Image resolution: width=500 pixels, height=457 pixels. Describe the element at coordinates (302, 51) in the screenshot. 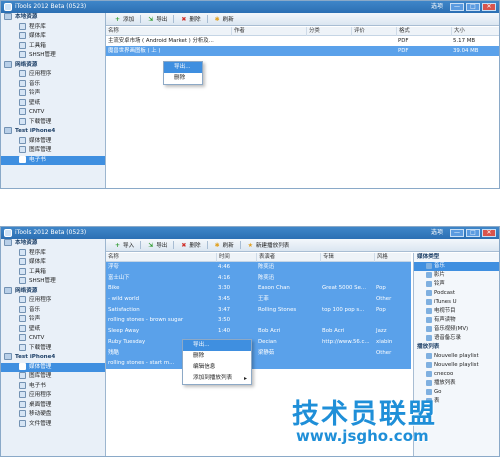

I see `table-row-selected: 魔兽世界画图板 ( 上 ) PDF 39.04 MB` at that location.